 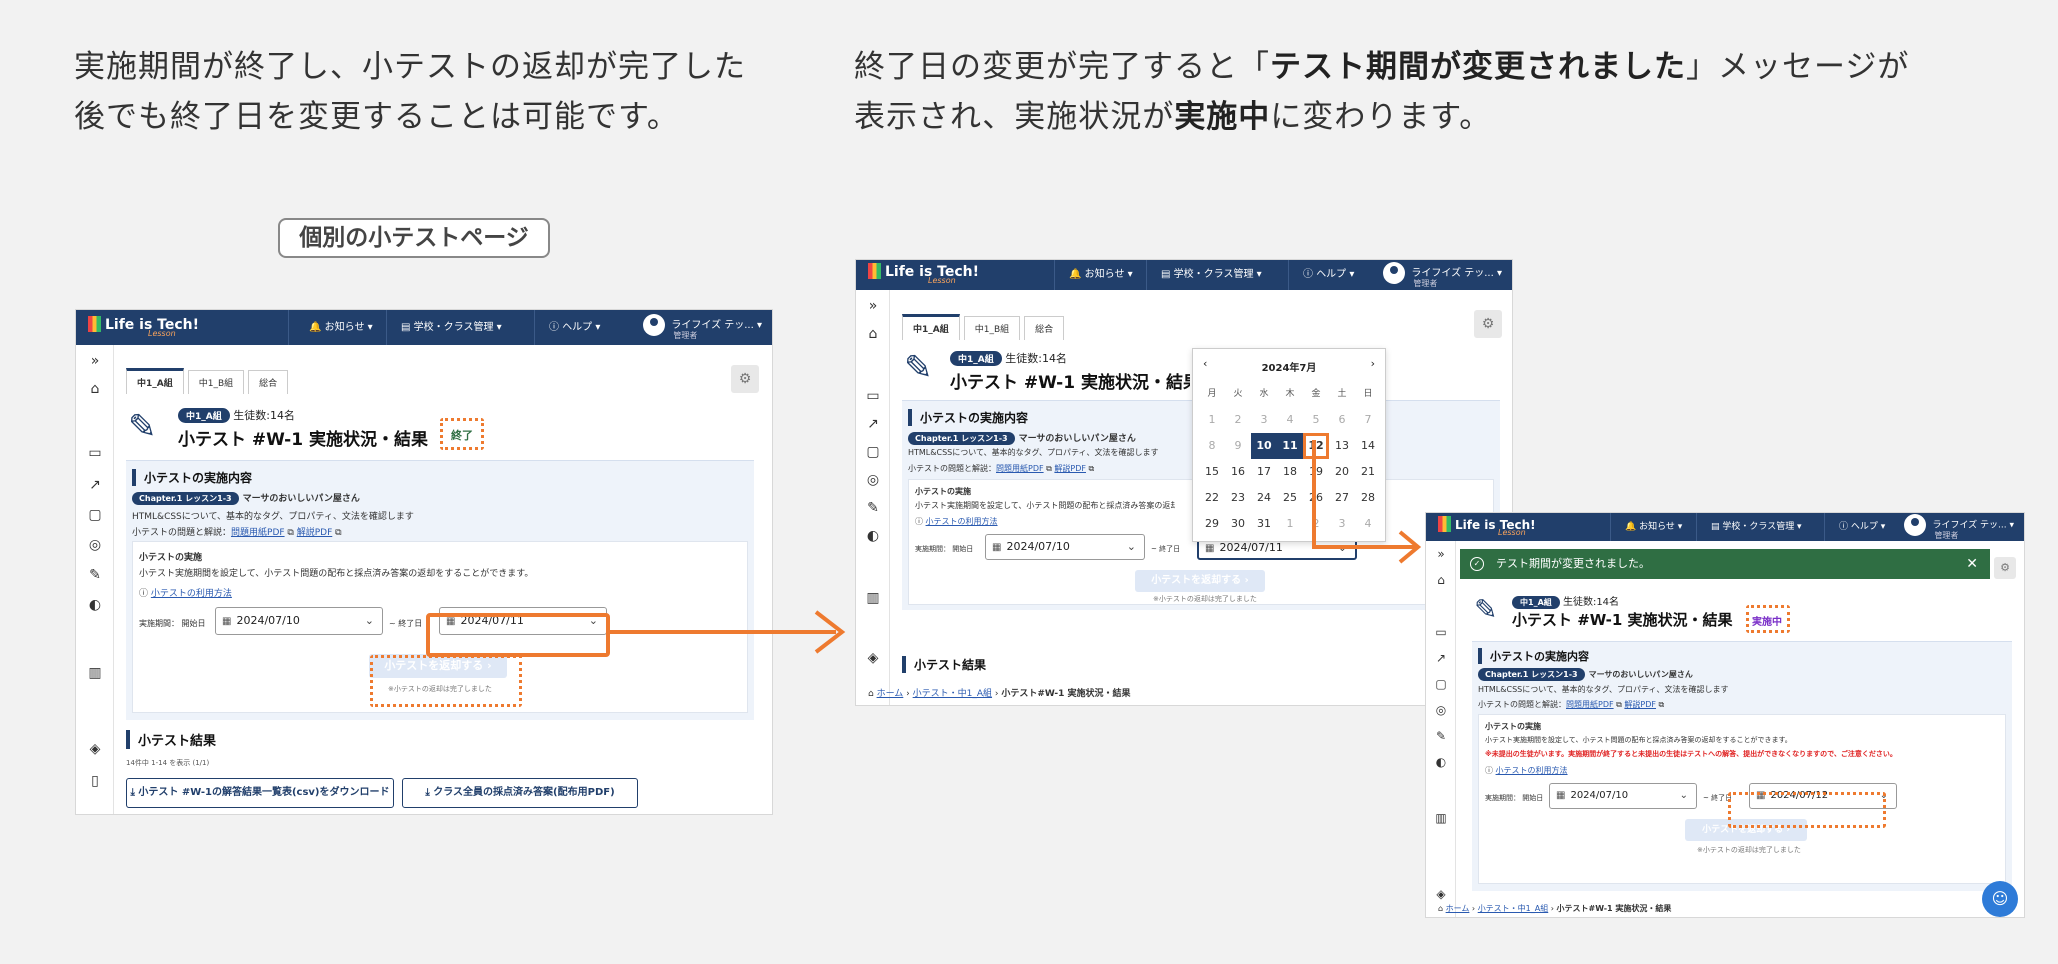 What do you see at coordinates (1342, 420) in the screenshot?
I see `calendar-day: 6` at bounding box center [1342, 420].